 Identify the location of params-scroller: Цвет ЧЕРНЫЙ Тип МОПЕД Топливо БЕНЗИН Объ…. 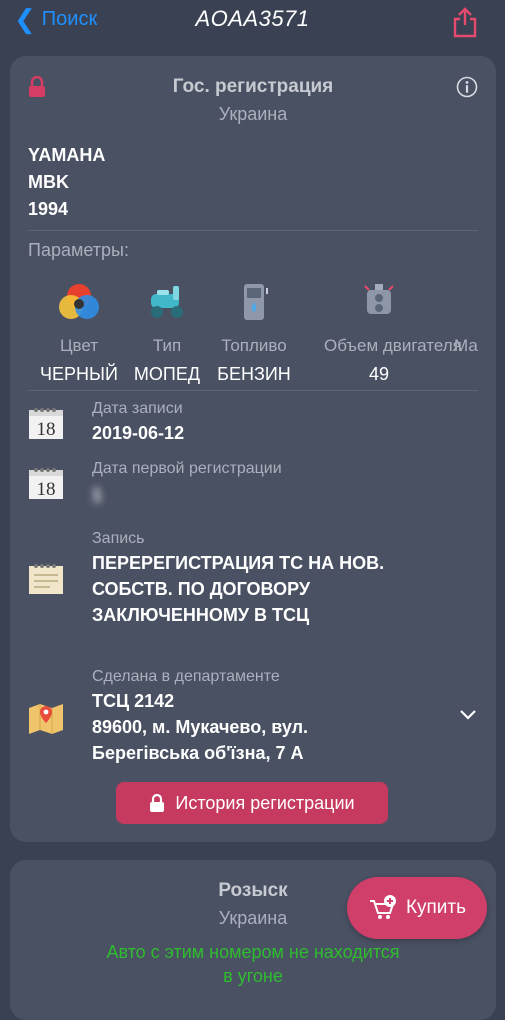
(254, 338).